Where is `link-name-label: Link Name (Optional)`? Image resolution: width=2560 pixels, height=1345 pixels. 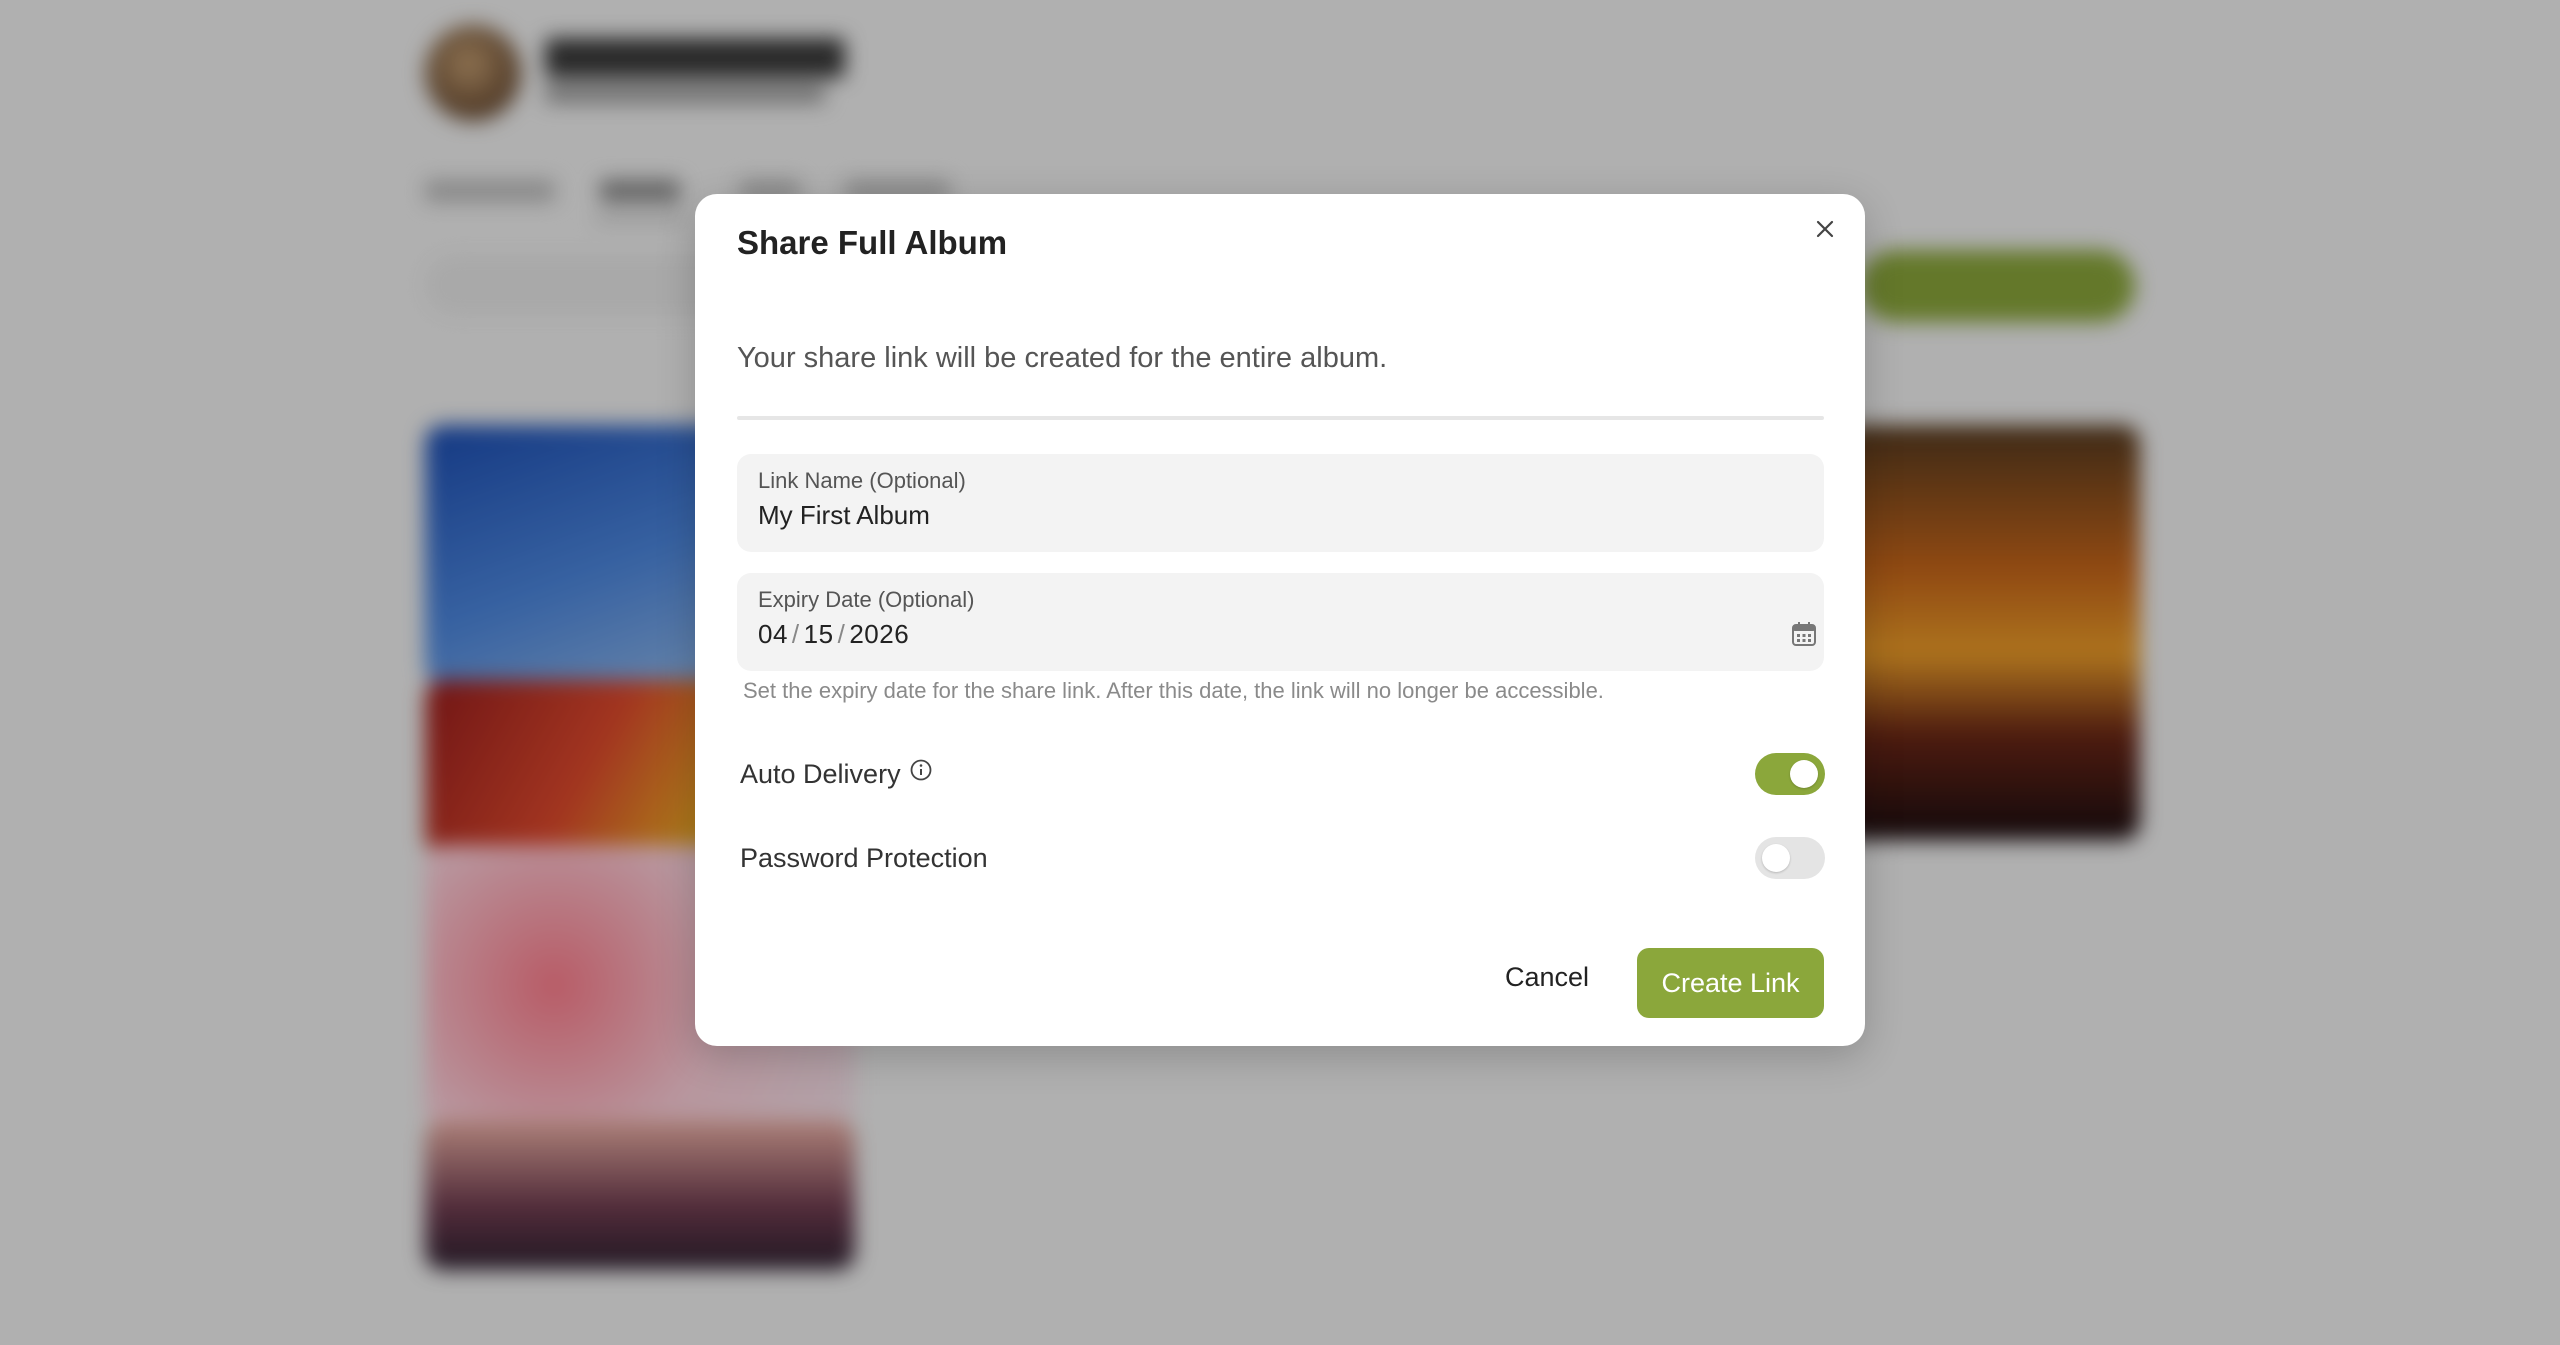
link-name-label: Link Name (Optional) is located at coordinates (862, 480).